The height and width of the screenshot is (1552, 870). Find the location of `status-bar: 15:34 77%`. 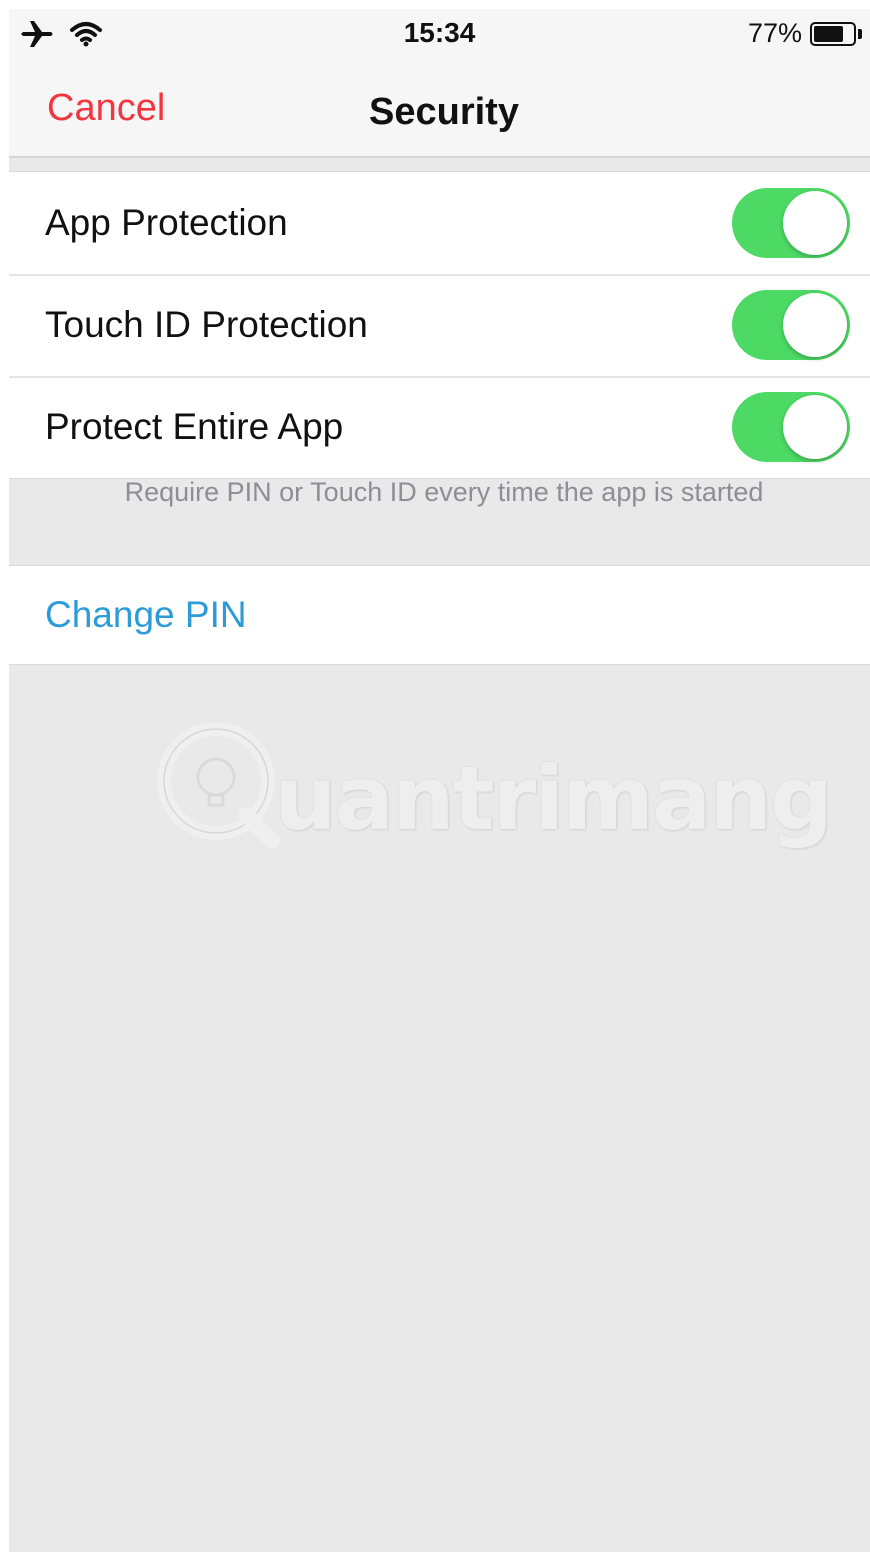

status-bar: 15:34 77% is located at coordinates (439, 35).